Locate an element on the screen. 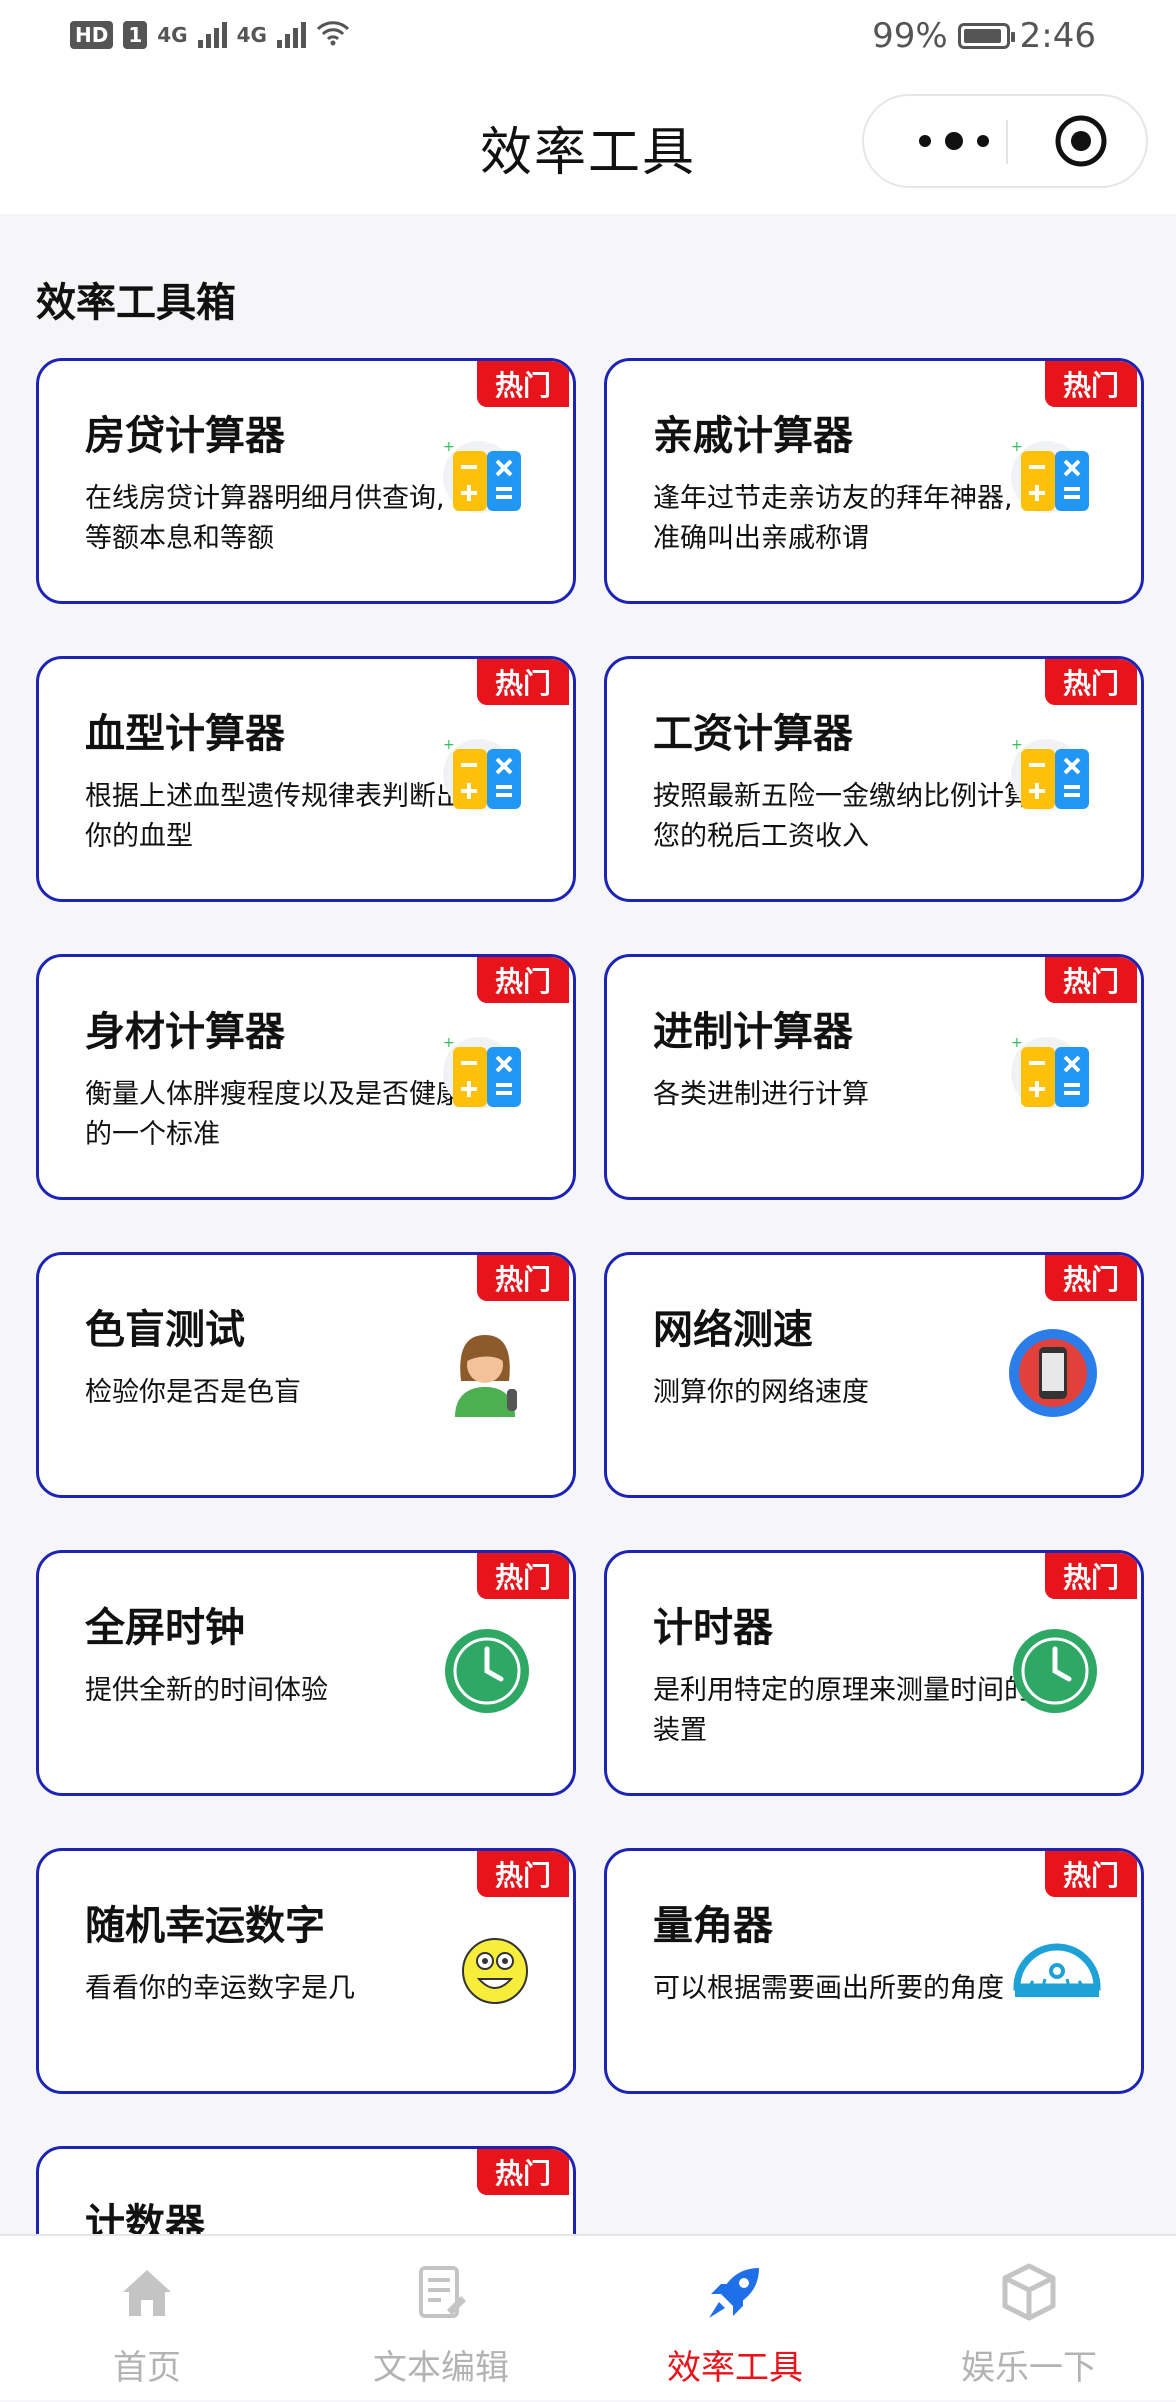  capsule-divider is located at coordinates (1007, 142).